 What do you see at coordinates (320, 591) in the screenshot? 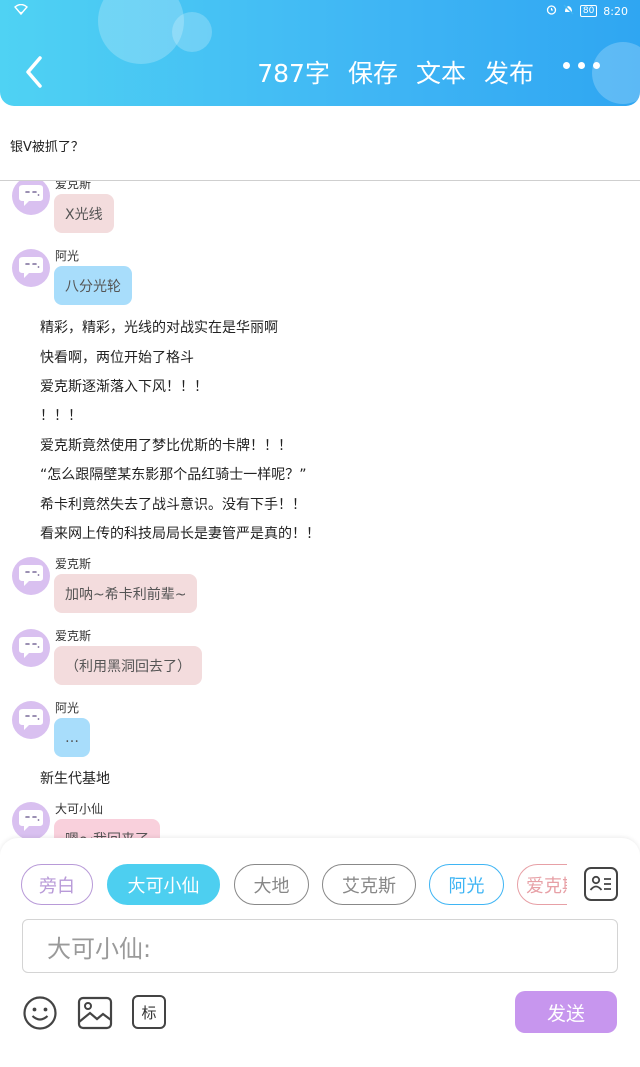
I see `chat-message: 爱克斯加呐~希卡利前辈~` at bounding box center [320, 591].